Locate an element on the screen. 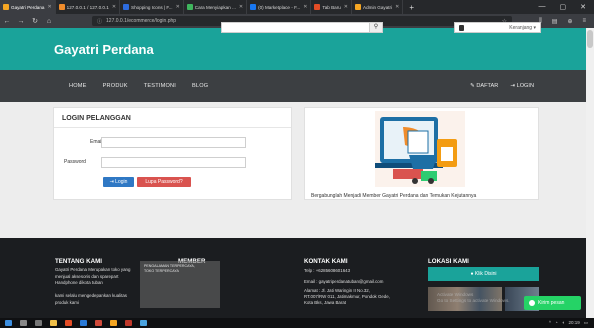  tab-shopping-icons: Shopping Icons | F... ✕ is located at coordinates (152, 7).